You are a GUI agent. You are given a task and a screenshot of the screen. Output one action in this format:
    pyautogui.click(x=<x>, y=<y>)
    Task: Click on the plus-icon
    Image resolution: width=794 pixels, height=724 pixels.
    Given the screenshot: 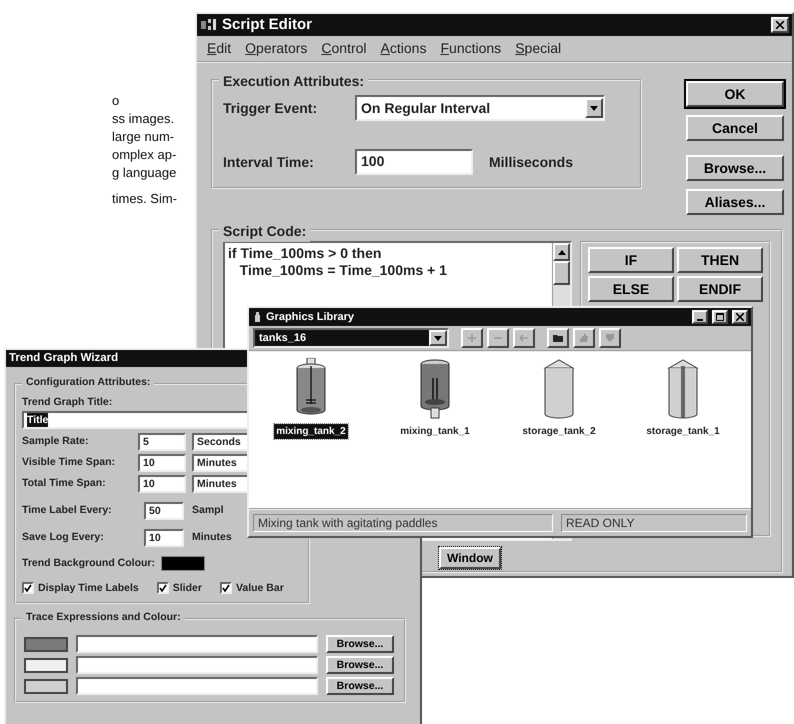 What is the action you would take?
    pyautogui.click(x=472, y=338)
    